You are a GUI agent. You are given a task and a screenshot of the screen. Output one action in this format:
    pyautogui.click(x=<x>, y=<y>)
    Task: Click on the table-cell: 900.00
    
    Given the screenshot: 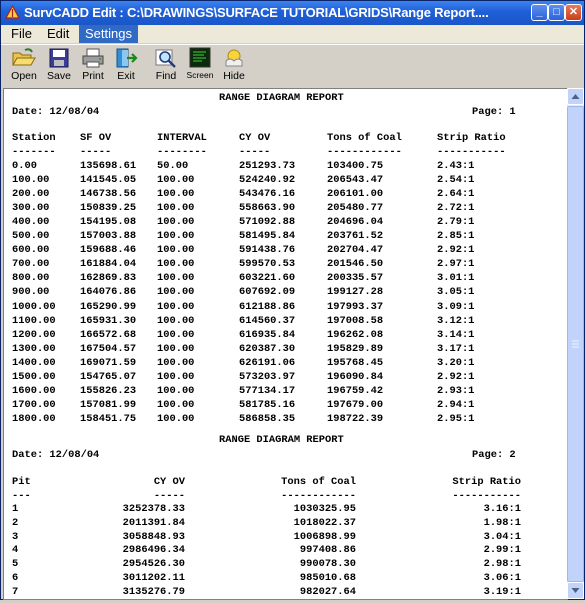 What is the action you would take?
    pyautogui.click(x=31, y=292)
    